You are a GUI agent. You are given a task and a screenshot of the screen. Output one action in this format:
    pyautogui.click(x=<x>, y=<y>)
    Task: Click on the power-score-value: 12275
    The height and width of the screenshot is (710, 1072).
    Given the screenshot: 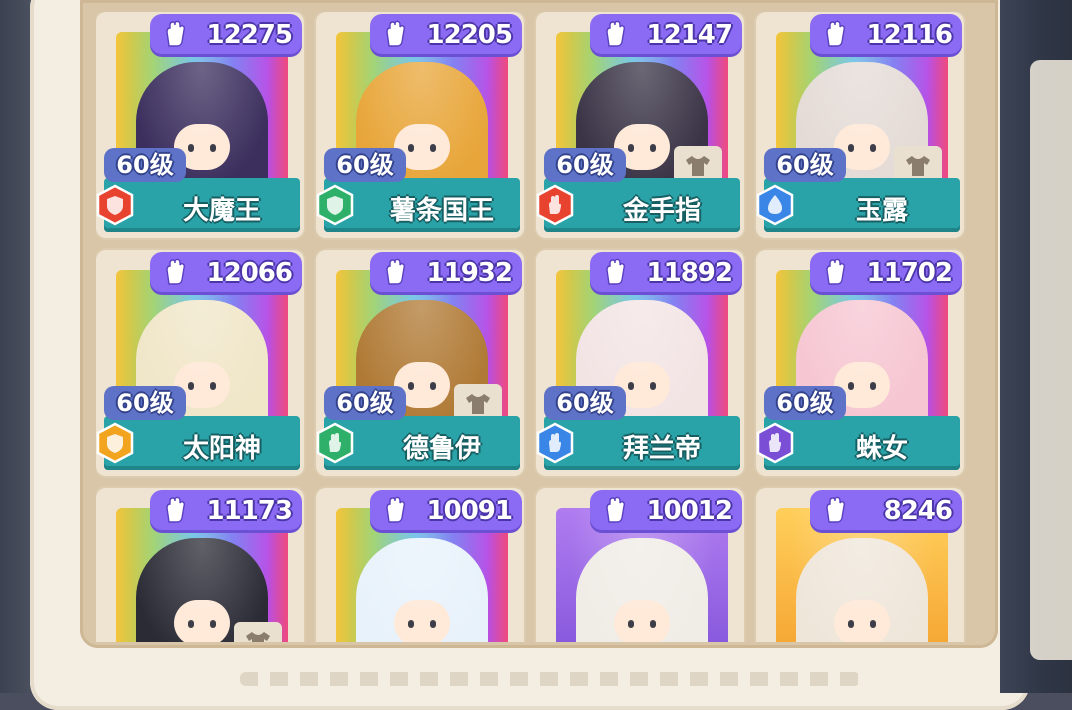 What is the action you would take?
    pyautogui.click(x=249, y=35)
    